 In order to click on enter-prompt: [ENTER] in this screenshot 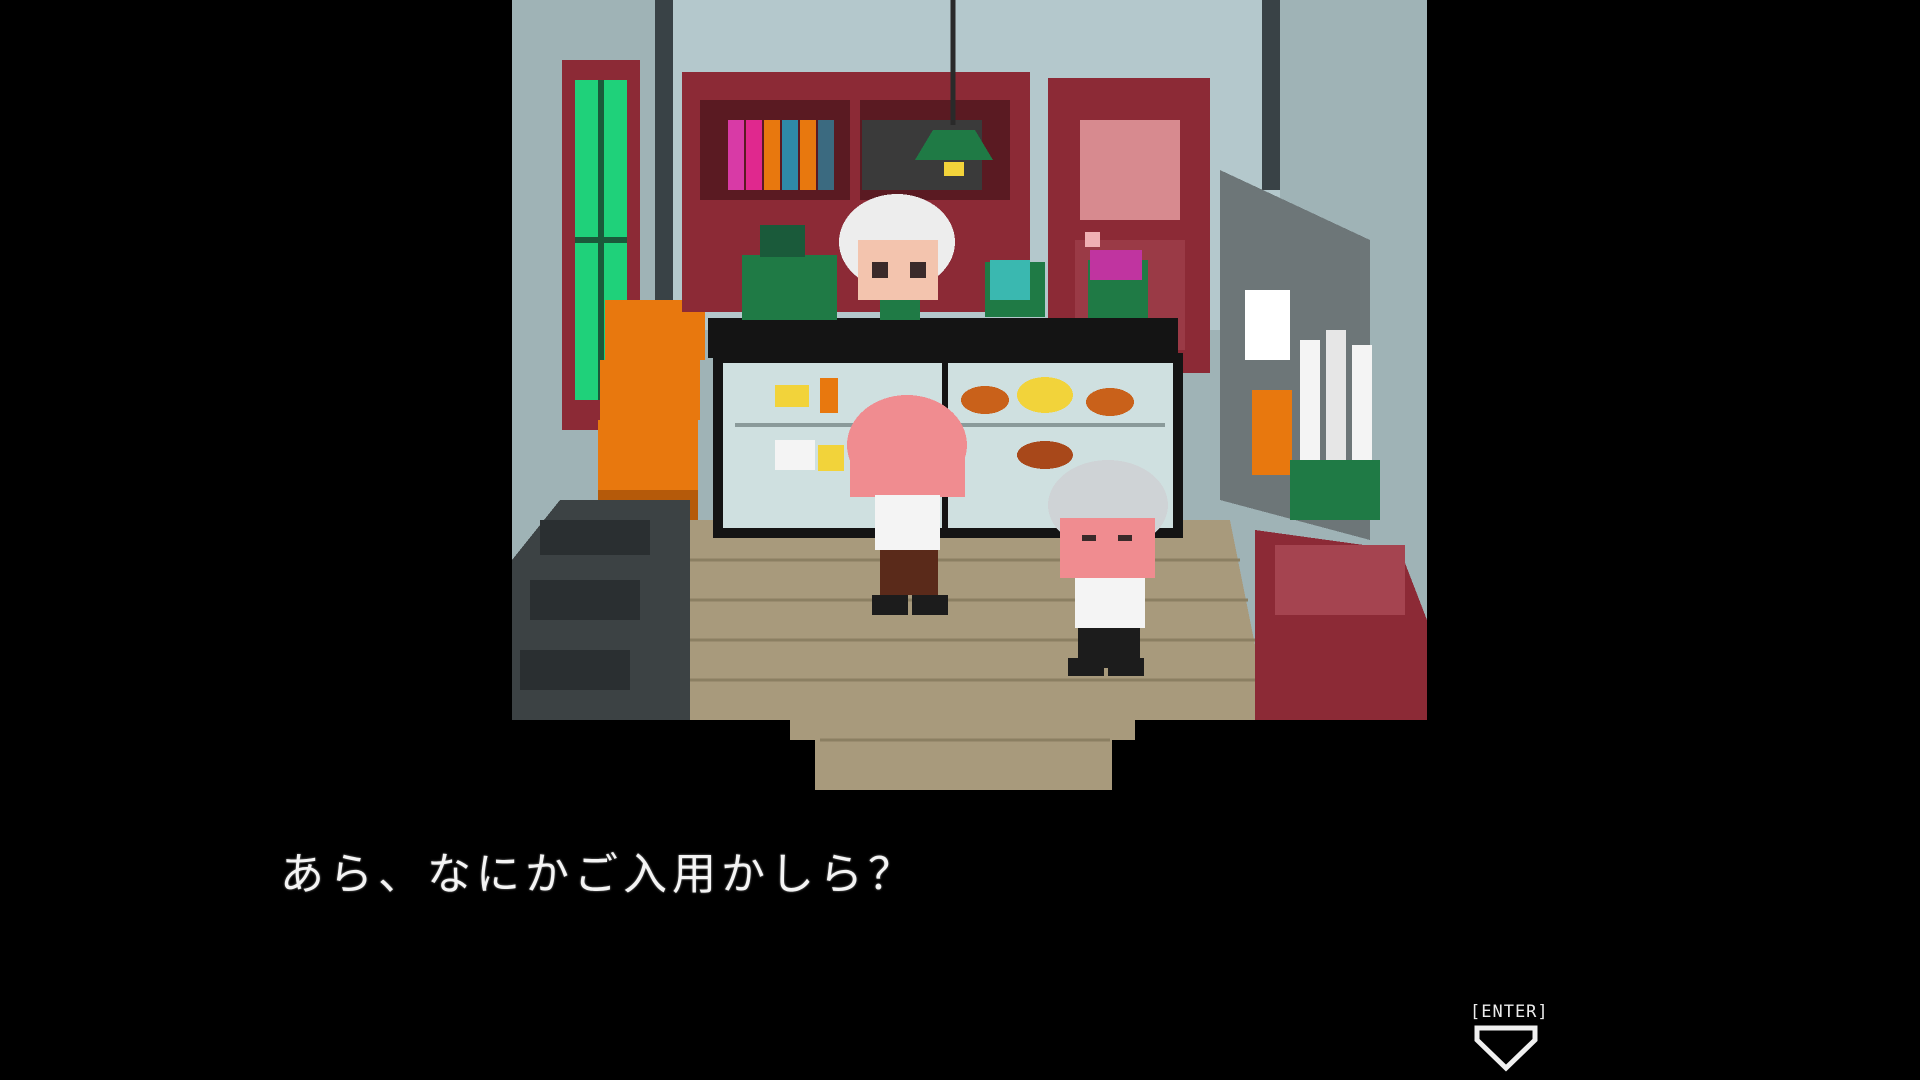, I will do `click(1509, 1037)`.